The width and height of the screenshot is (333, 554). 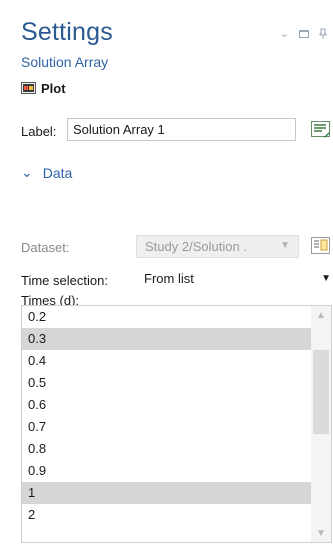 I want to click on list-item: 0.4, so click(x=166, y=361).